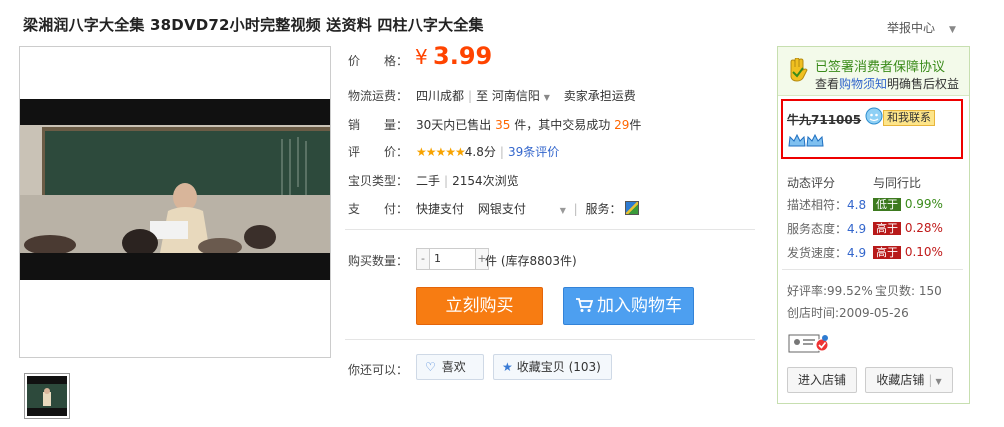 Image resolution: width=1004 pixels, height=427 pixels. Describe the element at coordinates (848, 313) in the screenshot. I see `shop-created: 创店时间:2009-05-26` at that location.